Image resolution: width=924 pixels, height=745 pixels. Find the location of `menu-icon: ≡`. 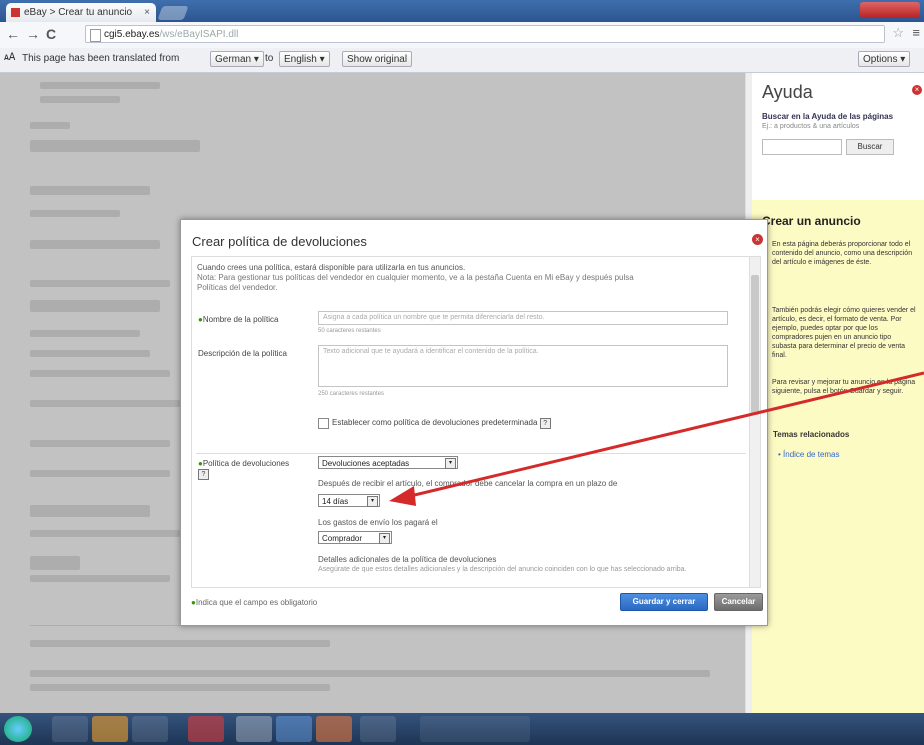

menu-icon: ≡ is located at coordinates (916, 32).